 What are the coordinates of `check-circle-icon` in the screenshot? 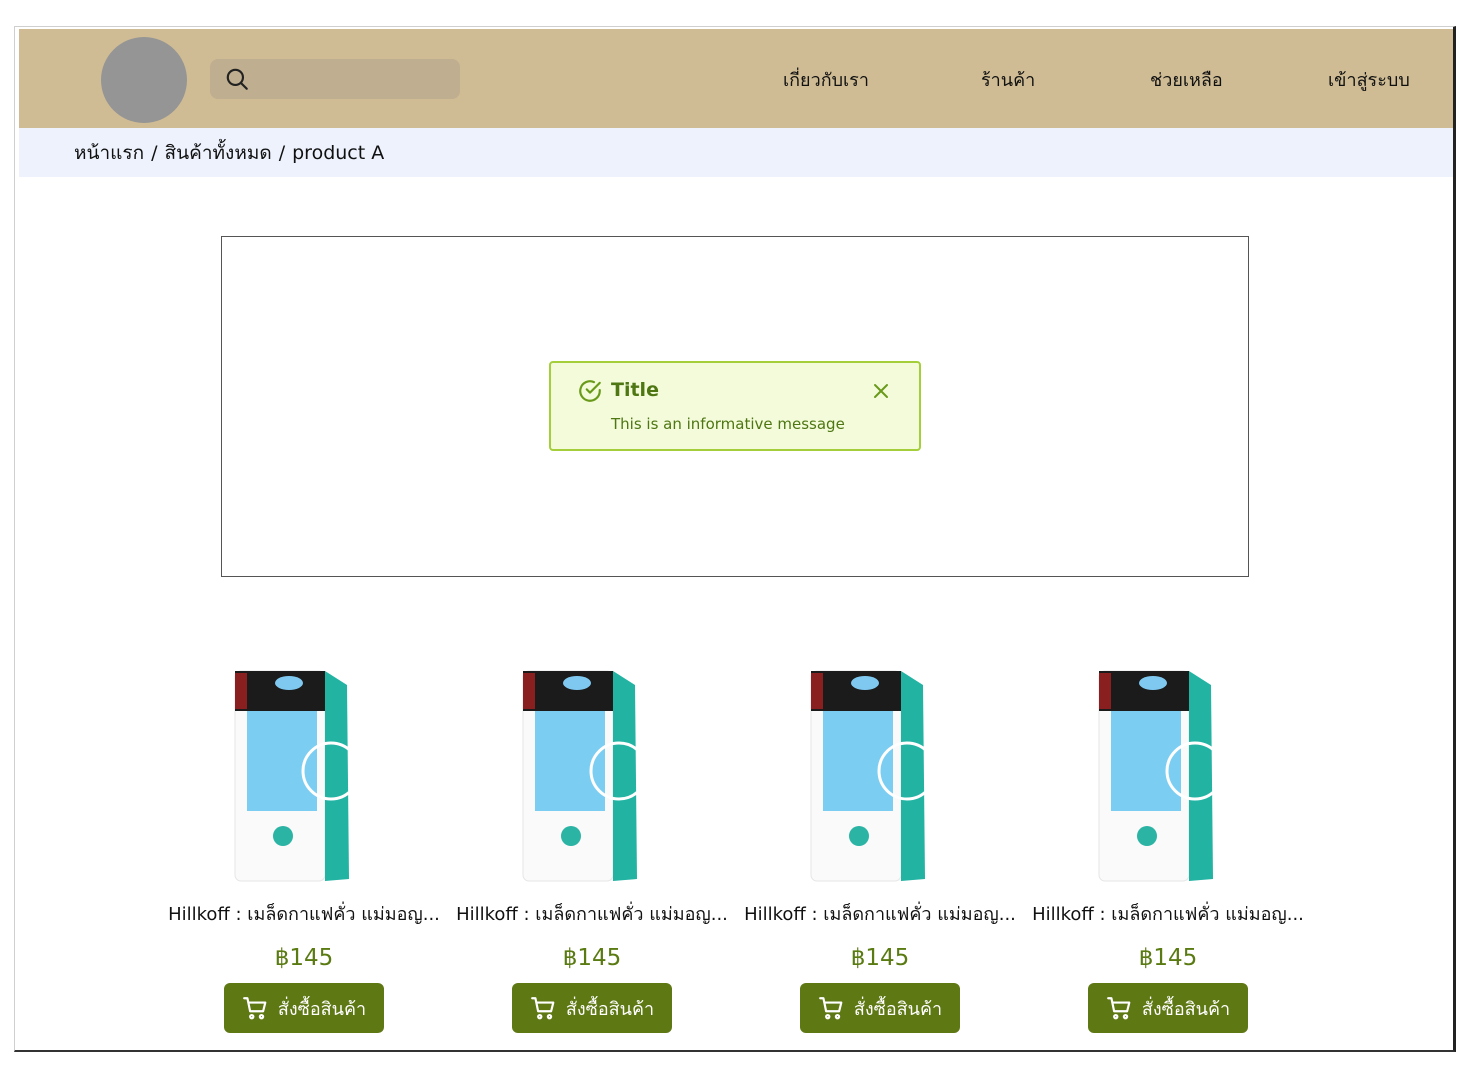 It's located at (590, 391).